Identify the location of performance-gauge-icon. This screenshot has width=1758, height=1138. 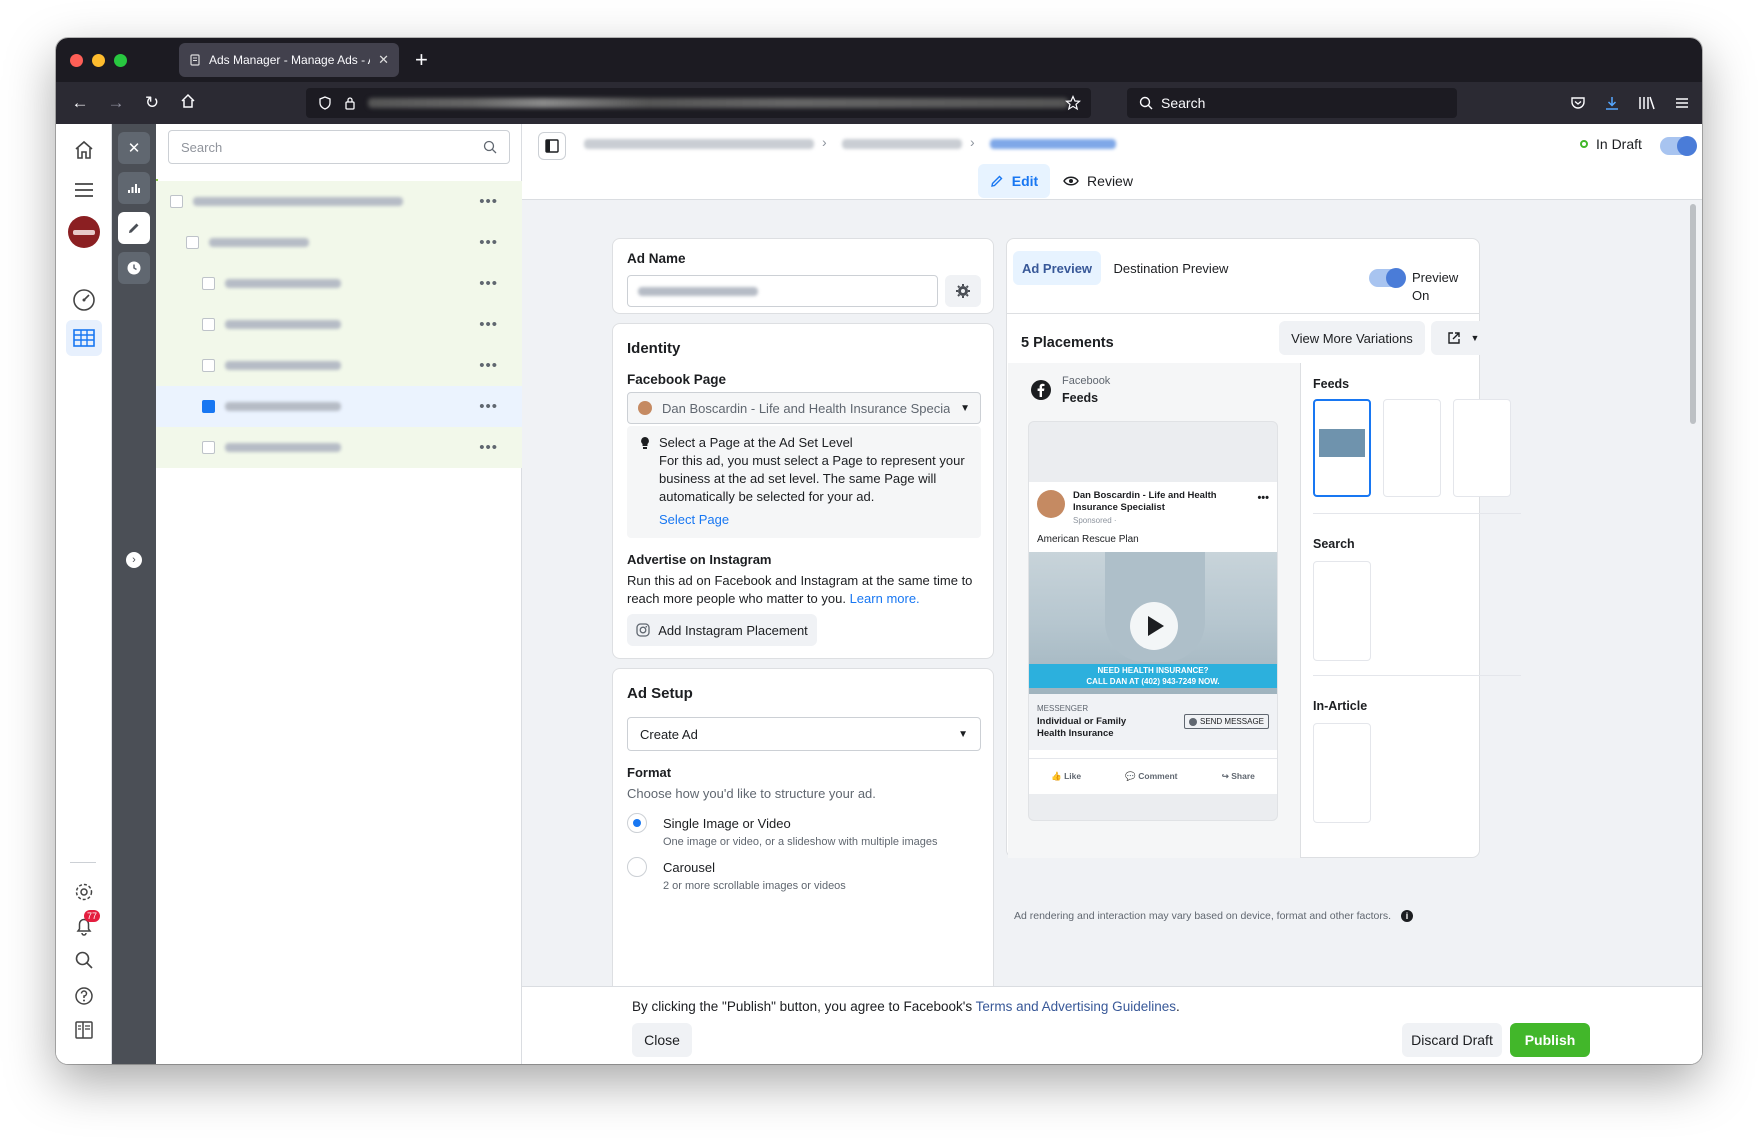
(84, 300).